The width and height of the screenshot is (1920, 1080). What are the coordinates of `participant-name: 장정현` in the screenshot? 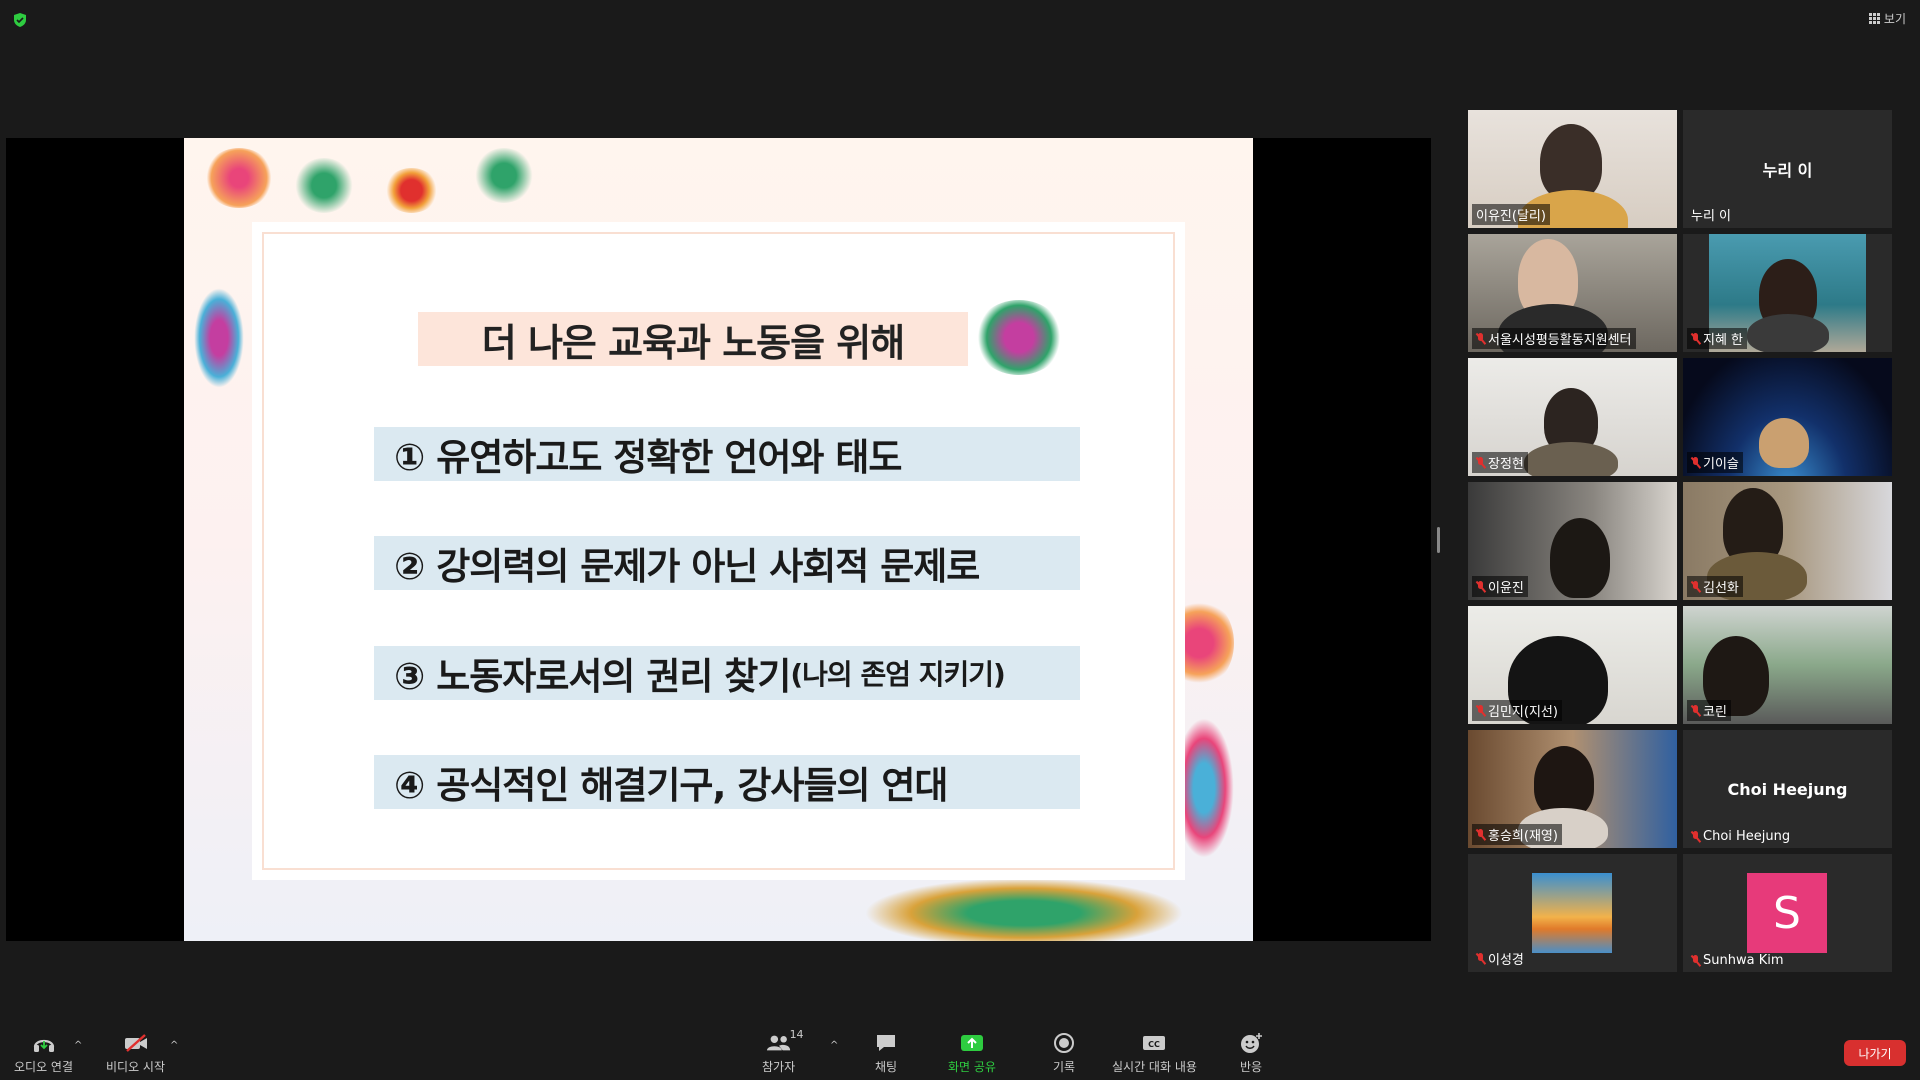 It's located at (1500, 462).